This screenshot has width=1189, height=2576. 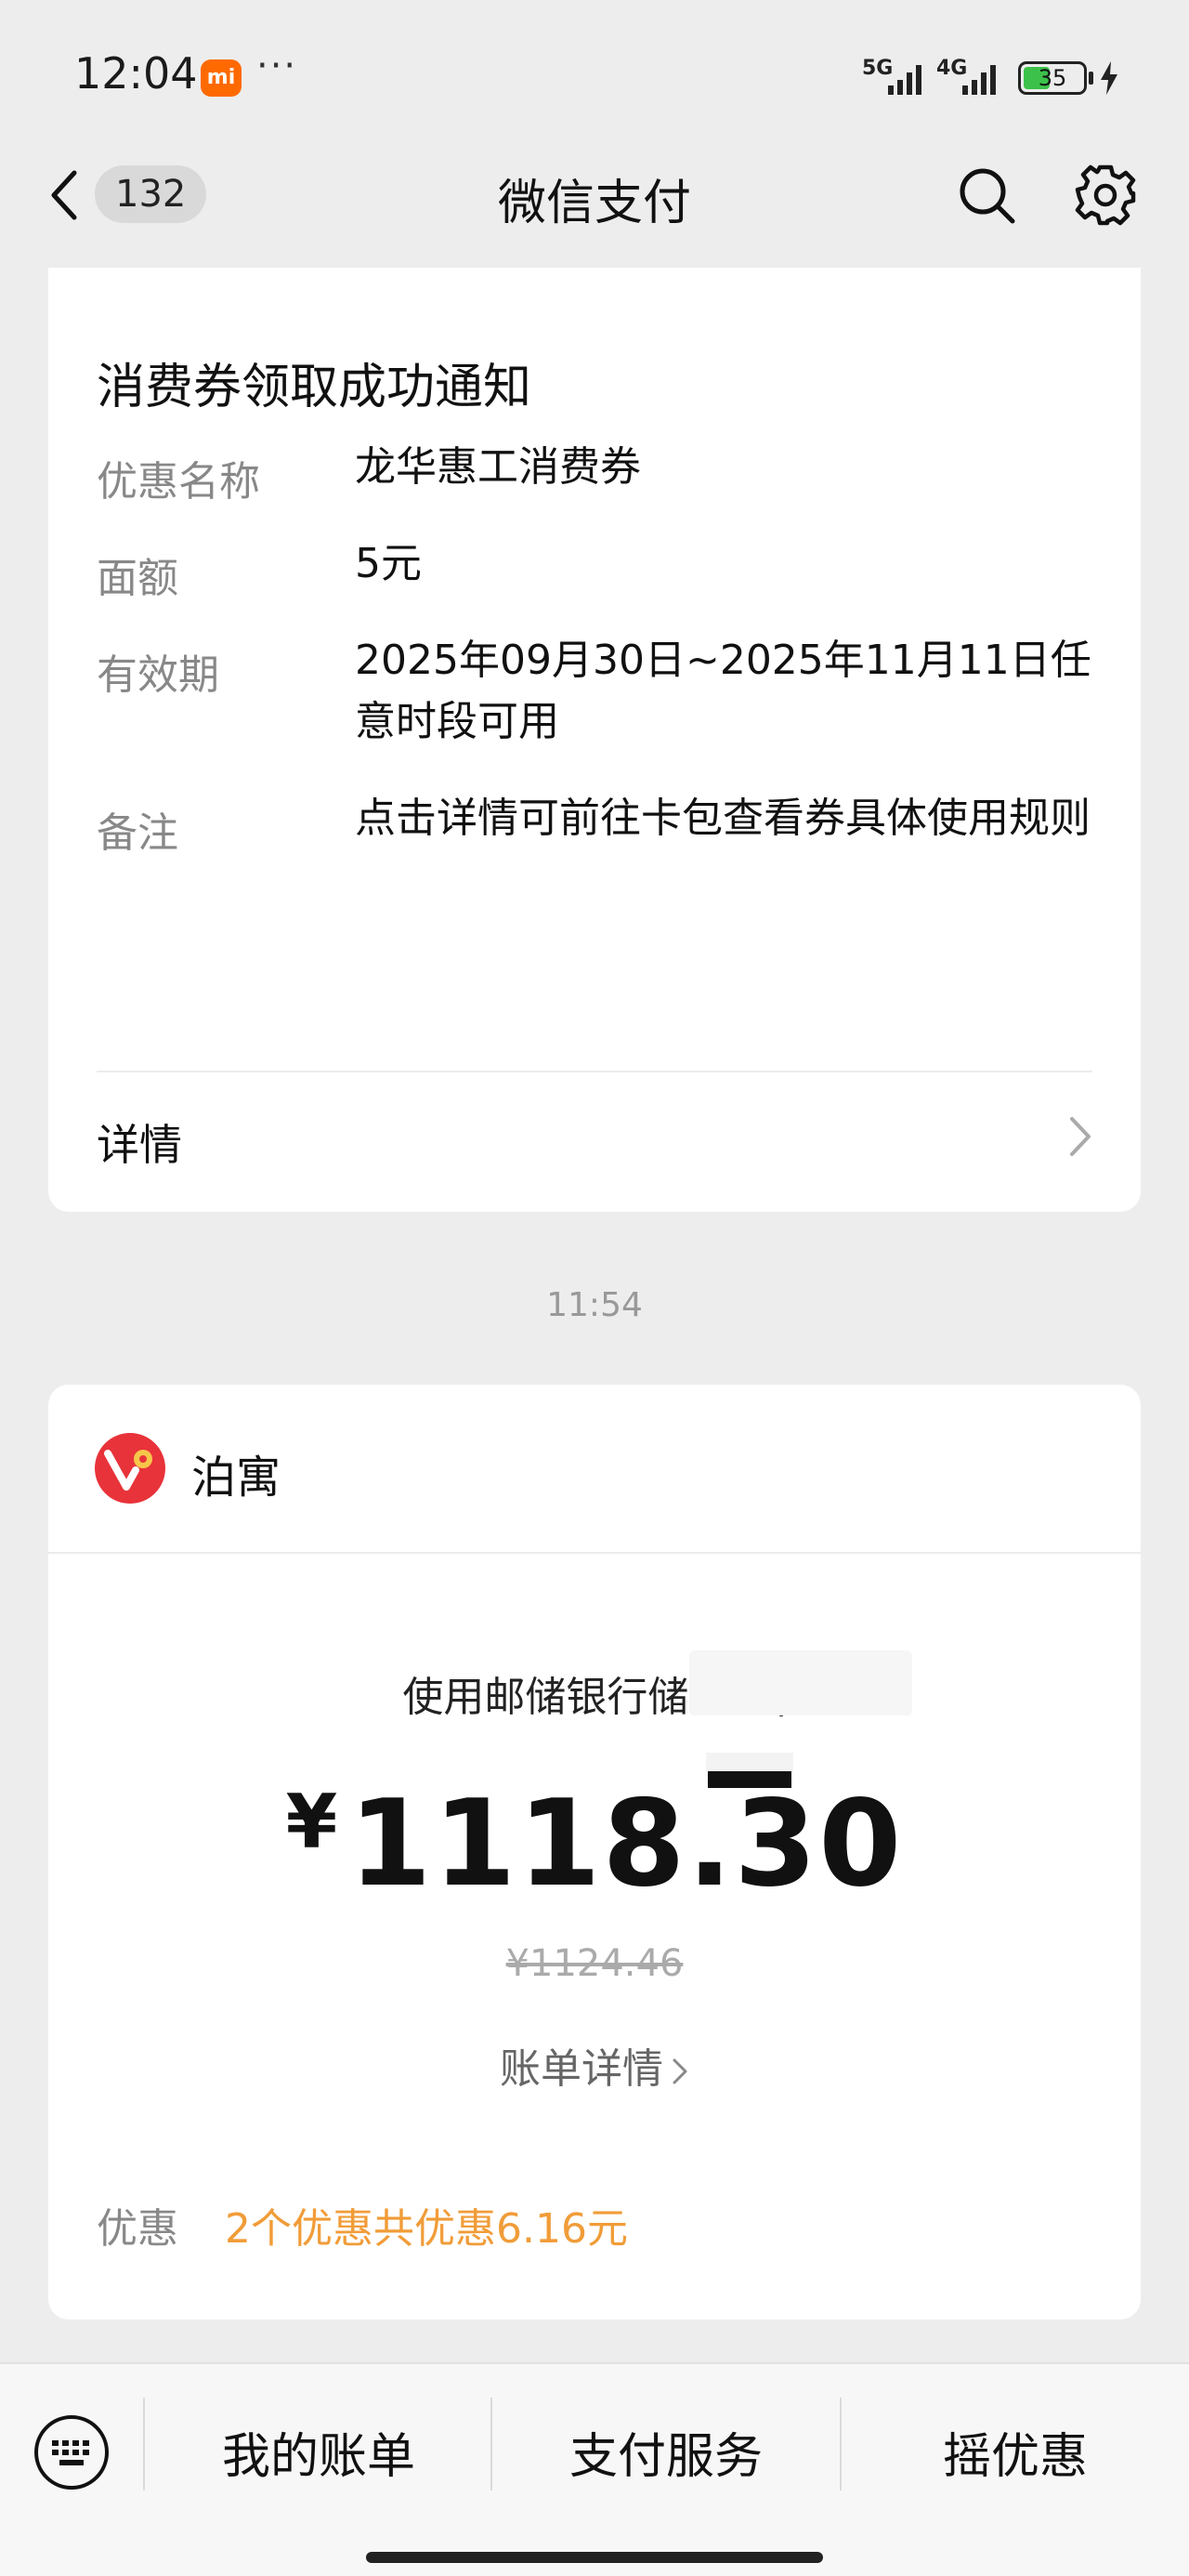 I want to click on charging-icon, so click(x=1109, y=78).